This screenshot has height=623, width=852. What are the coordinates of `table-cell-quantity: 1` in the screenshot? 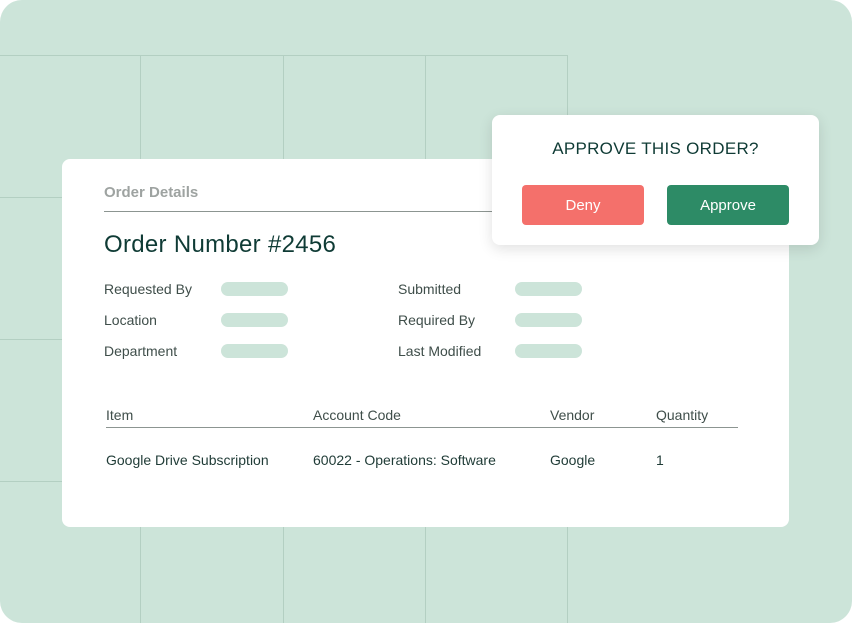 It's located at (660, 460).